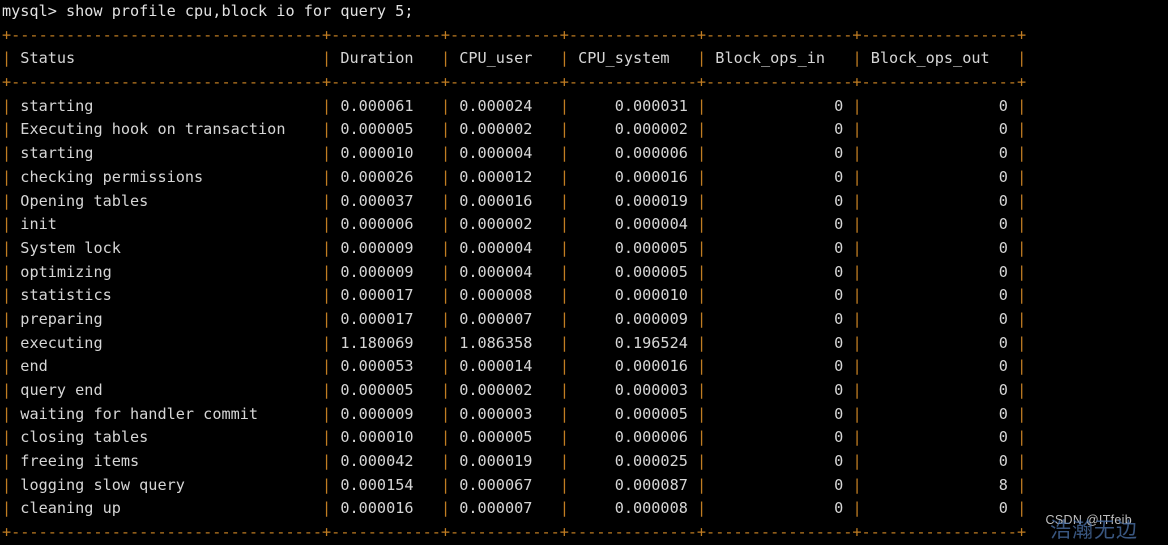 This screenshot has height=545, width=1168. What do you see at coordinates (632, 413) in the screenshot?
I see `cell-cpu_system: 0.000005` at bounding box center [632, 413].